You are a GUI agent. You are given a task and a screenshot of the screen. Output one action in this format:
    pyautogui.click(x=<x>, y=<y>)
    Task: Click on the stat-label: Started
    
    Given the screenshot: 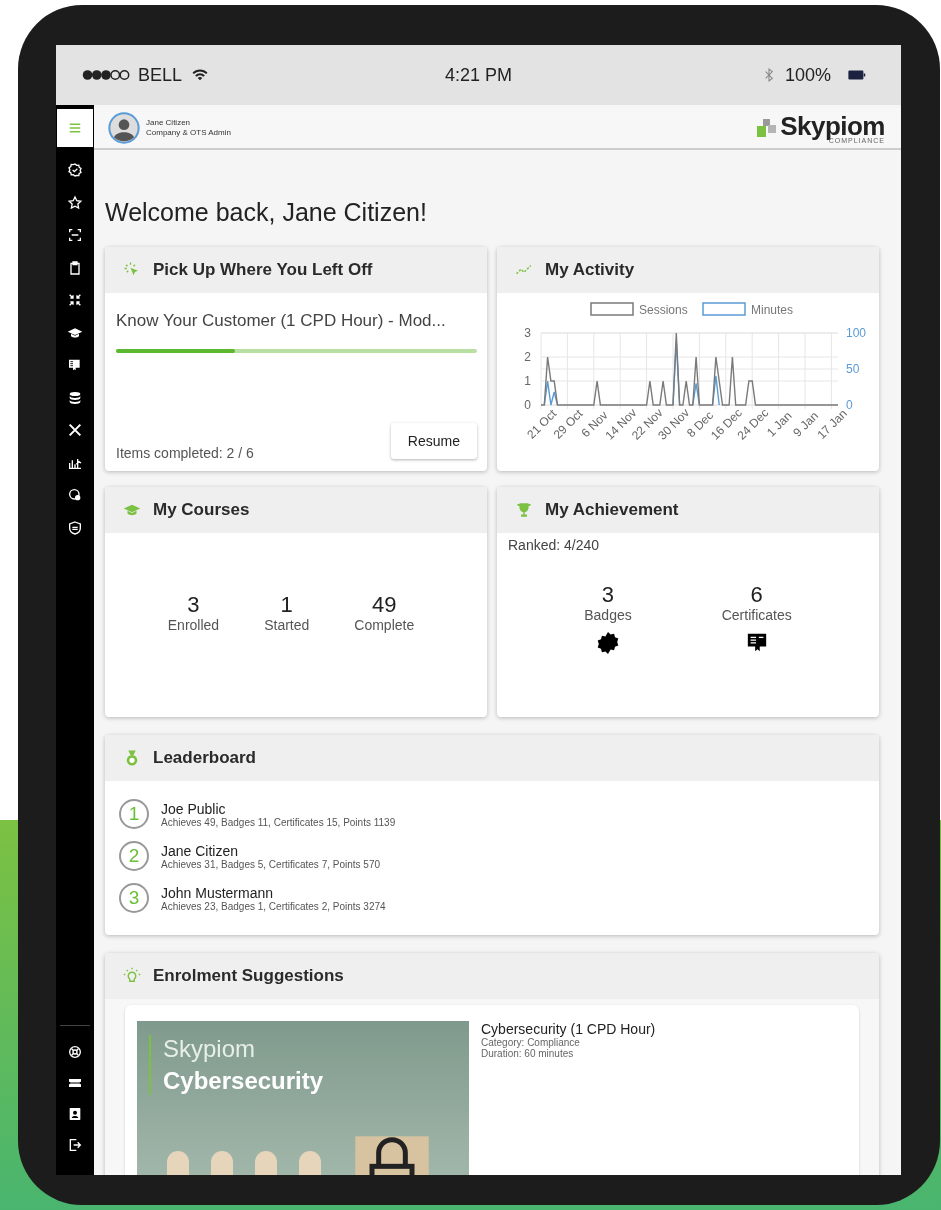 What is the action you would take?
    pyautogui.click(x=287, y=625)
    